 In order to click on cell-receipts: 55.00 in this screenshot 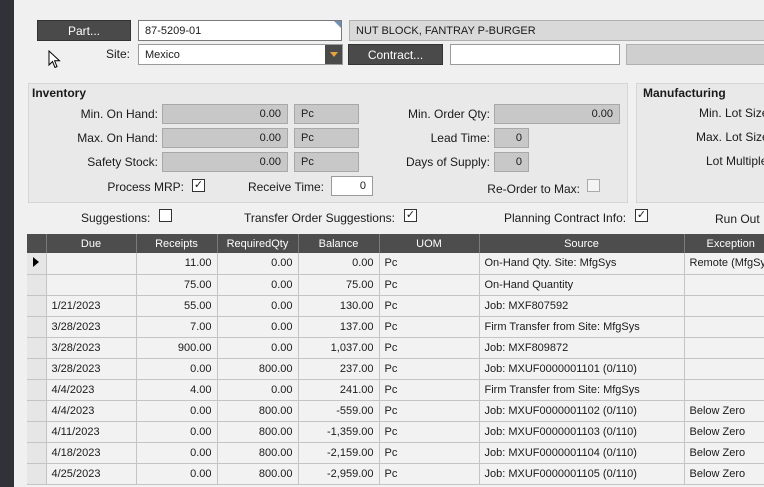, I will do `click(177, 306)`.